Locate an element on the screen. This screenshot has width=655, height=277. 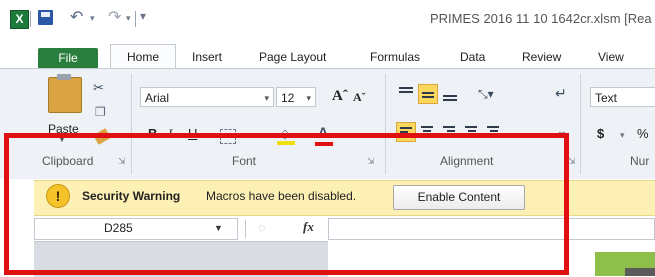
increase-indent-icon is located at coordinates (494, 132).